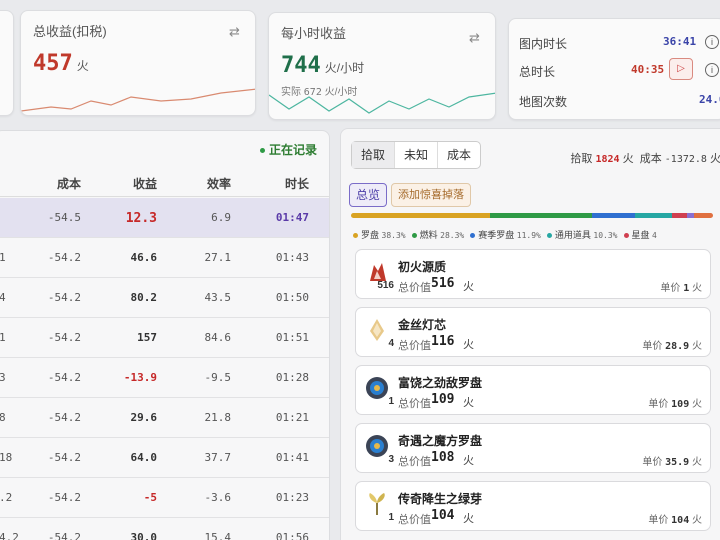 This screenshot has height=540, width=720. I want to click on row-efficiency: 27.1, so click(218, 257).